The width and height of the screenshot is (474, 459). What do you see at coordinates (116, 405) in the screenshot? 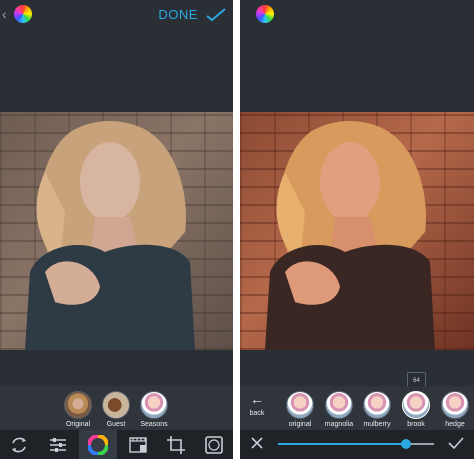
I see `horse-thumbnail-icon` at bounding box center [116, 405].